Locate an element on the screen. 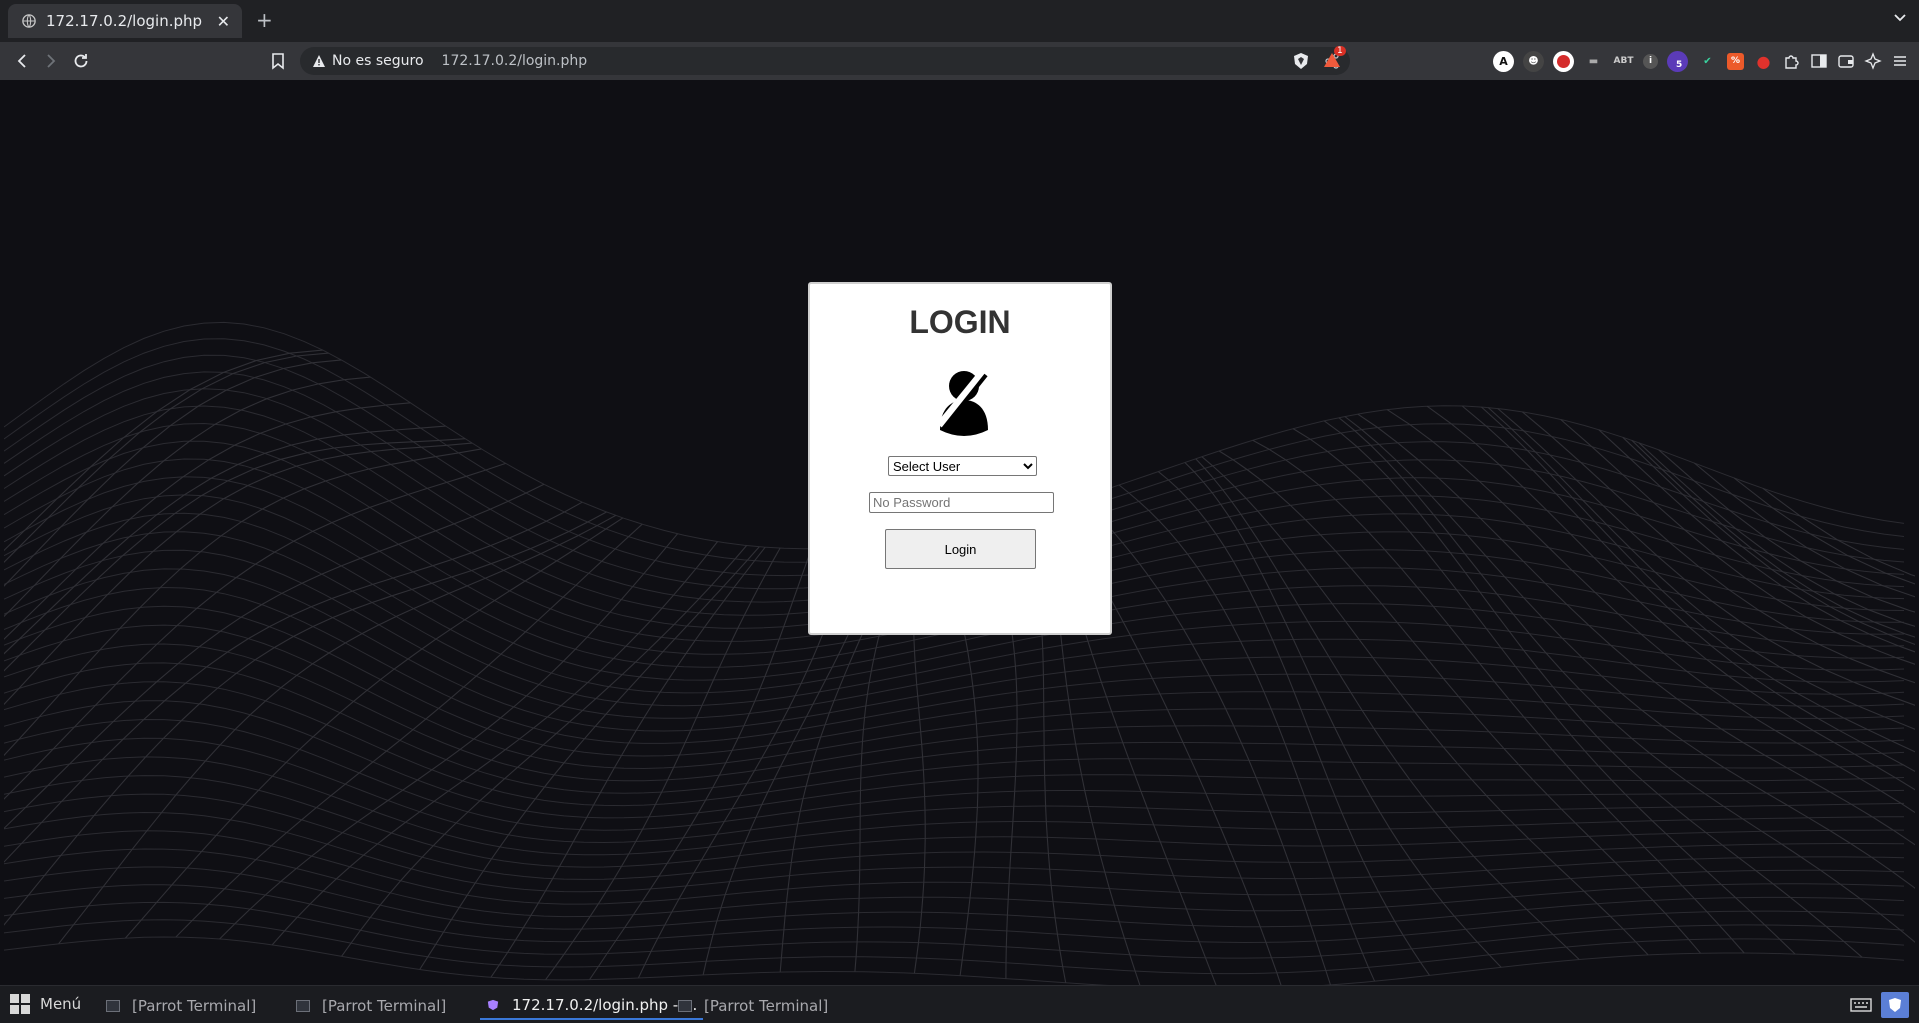 The image size is (1919, 1023). browser-tab: 172.17.0.2/login.php ✕ is located at coordinates (125, 21).